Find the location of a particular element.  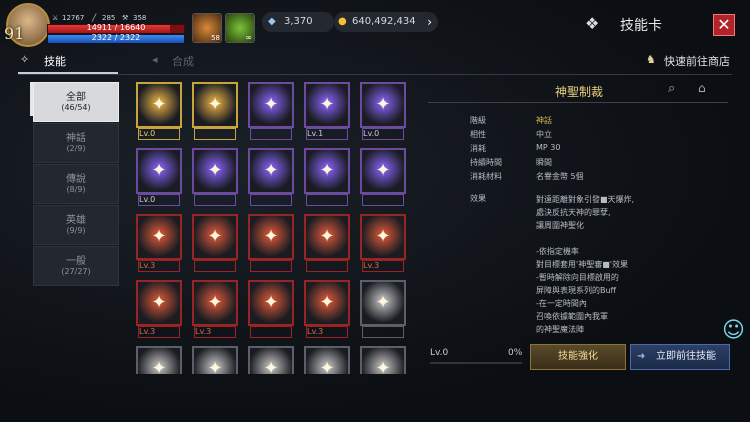

gold-coin-icon: ● is located at coordinates (342, 21).